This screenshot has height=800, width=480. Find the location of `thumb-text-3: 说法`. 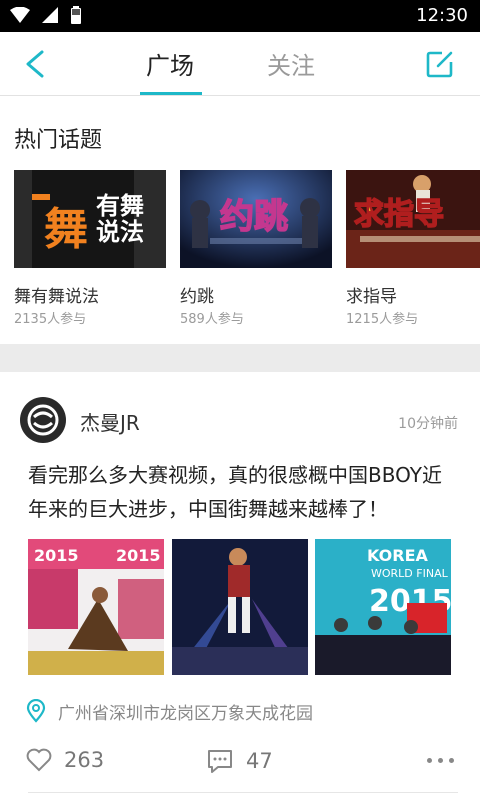

thumb-text-3: 说法 is located at coordinates (120, 232).